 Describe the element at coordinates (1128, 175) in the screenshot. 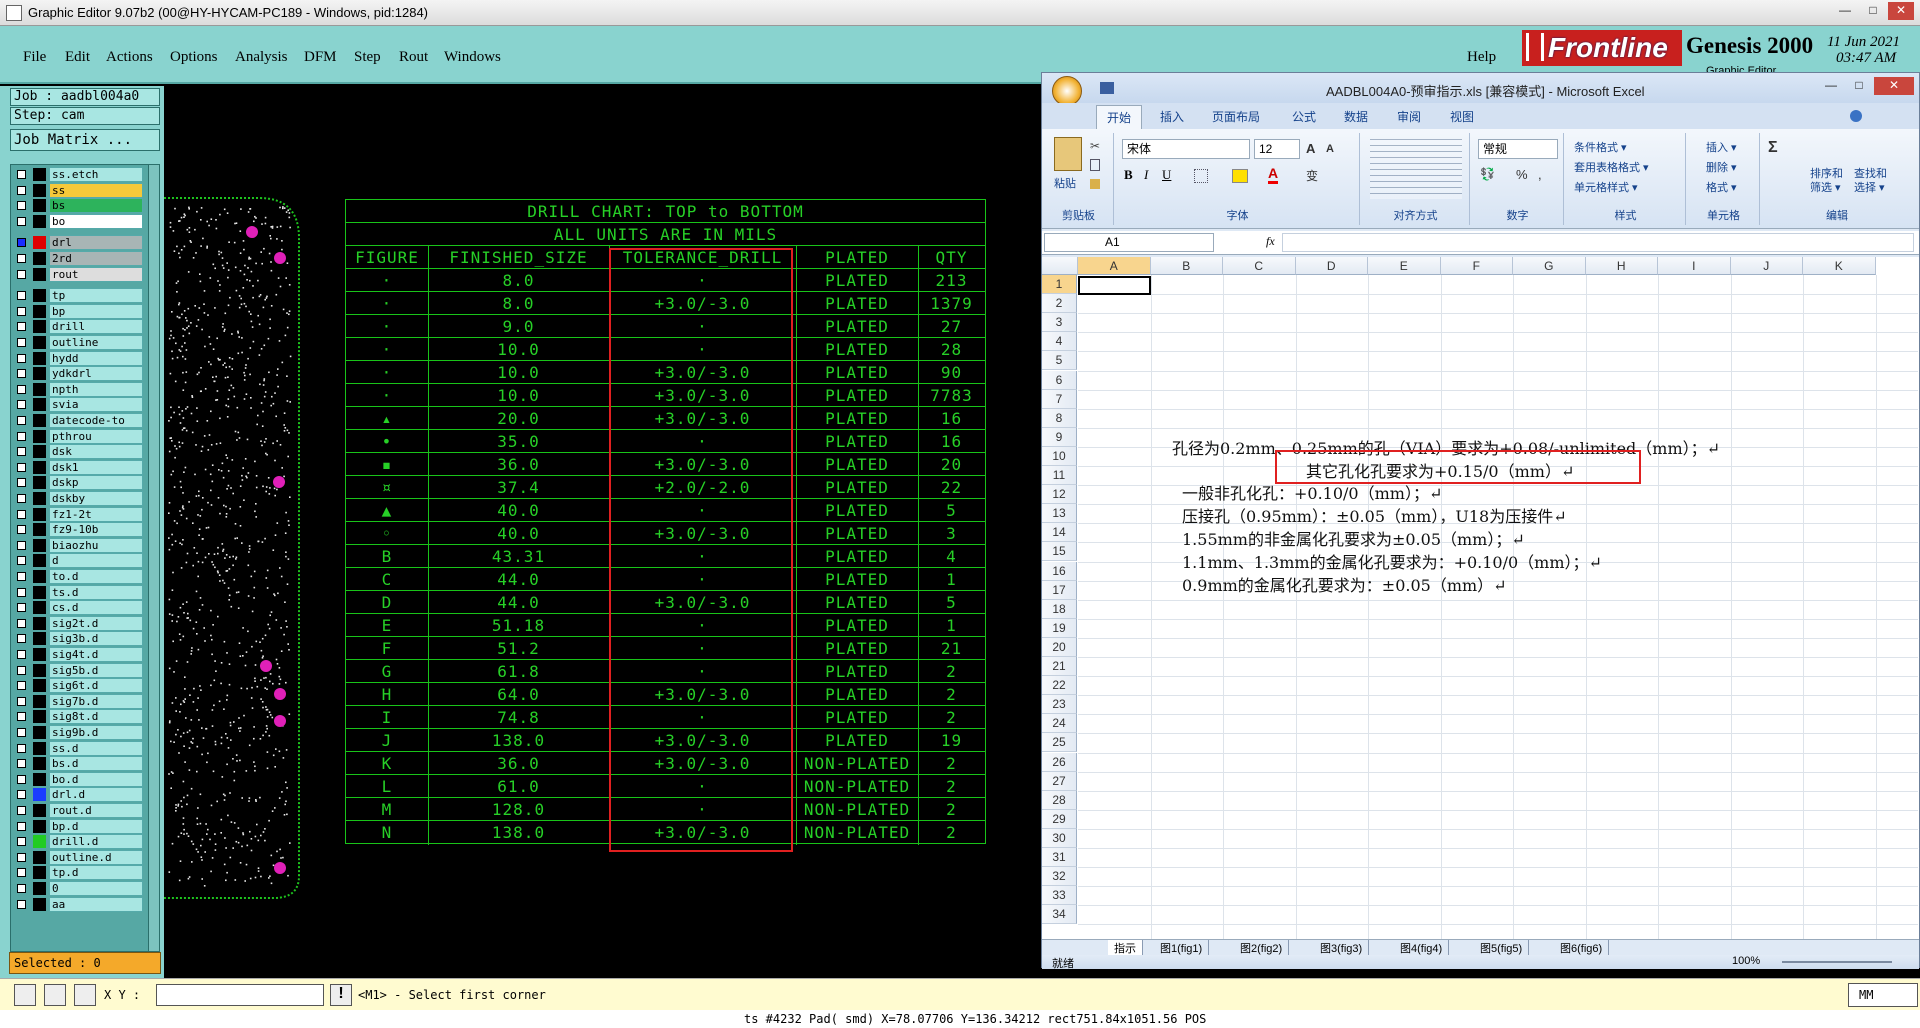

I see `bold-icon: B` at that location.